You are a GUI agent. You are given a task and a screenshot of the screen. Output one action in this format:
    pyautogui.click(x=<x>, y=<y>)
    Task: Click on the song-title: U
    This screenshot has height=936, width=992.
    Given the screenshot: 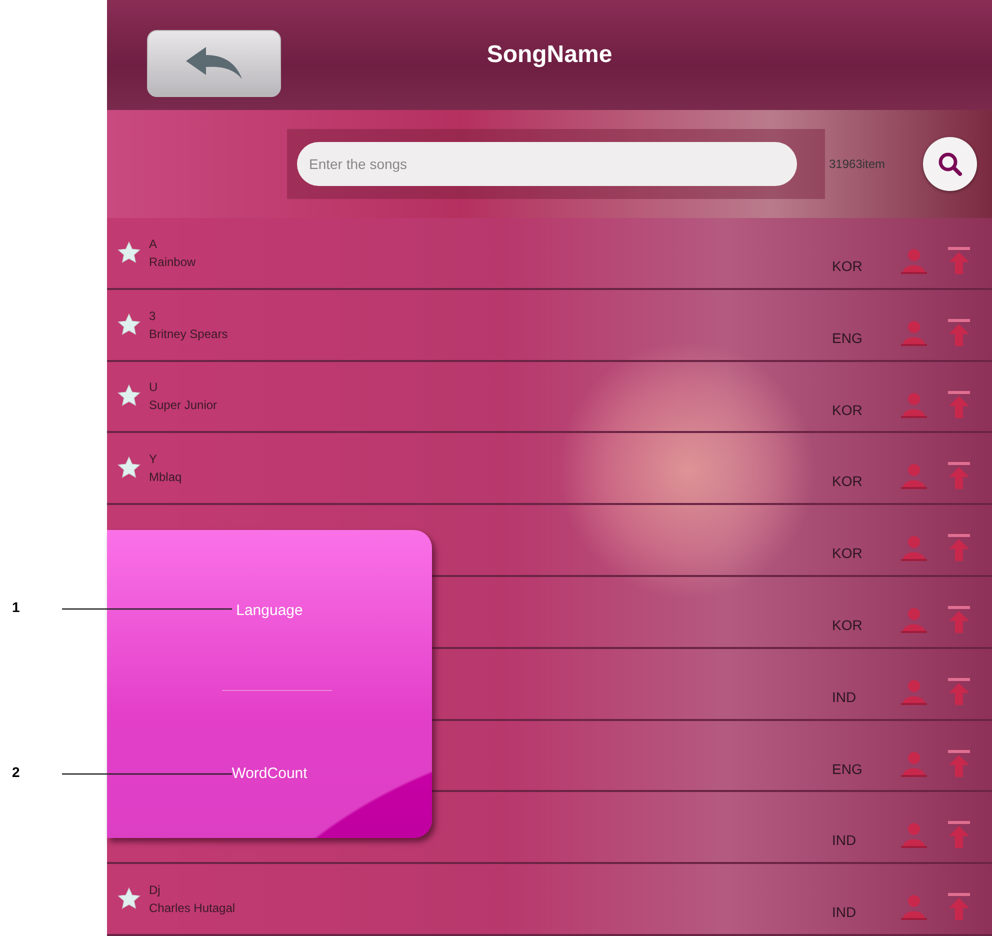 What is the action you would take?
    pyautogui.click(x=154, y=387)
    